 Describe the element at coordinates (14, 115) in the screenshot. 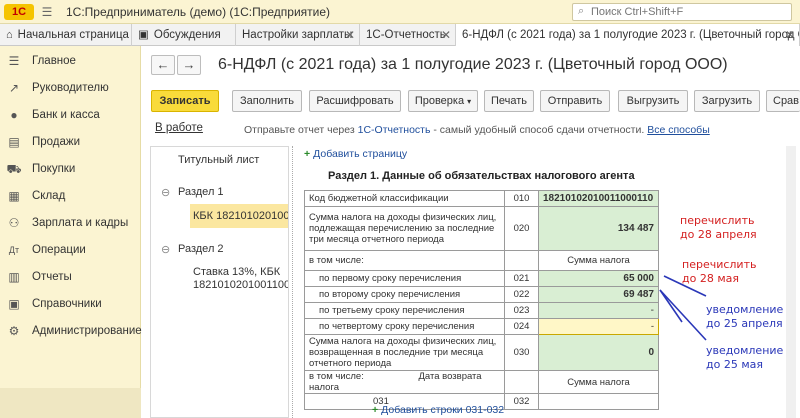

I see `ruble-icon: ●` at that location.